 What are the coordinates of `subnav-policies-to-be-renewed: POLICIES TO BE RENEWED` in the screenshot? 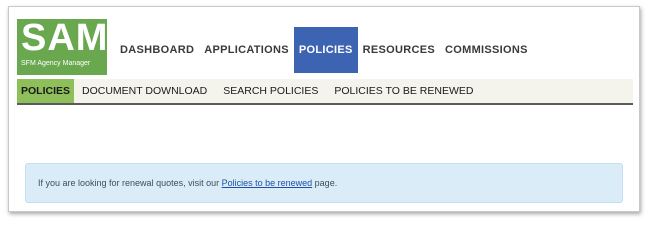 It's located at (403, 91).